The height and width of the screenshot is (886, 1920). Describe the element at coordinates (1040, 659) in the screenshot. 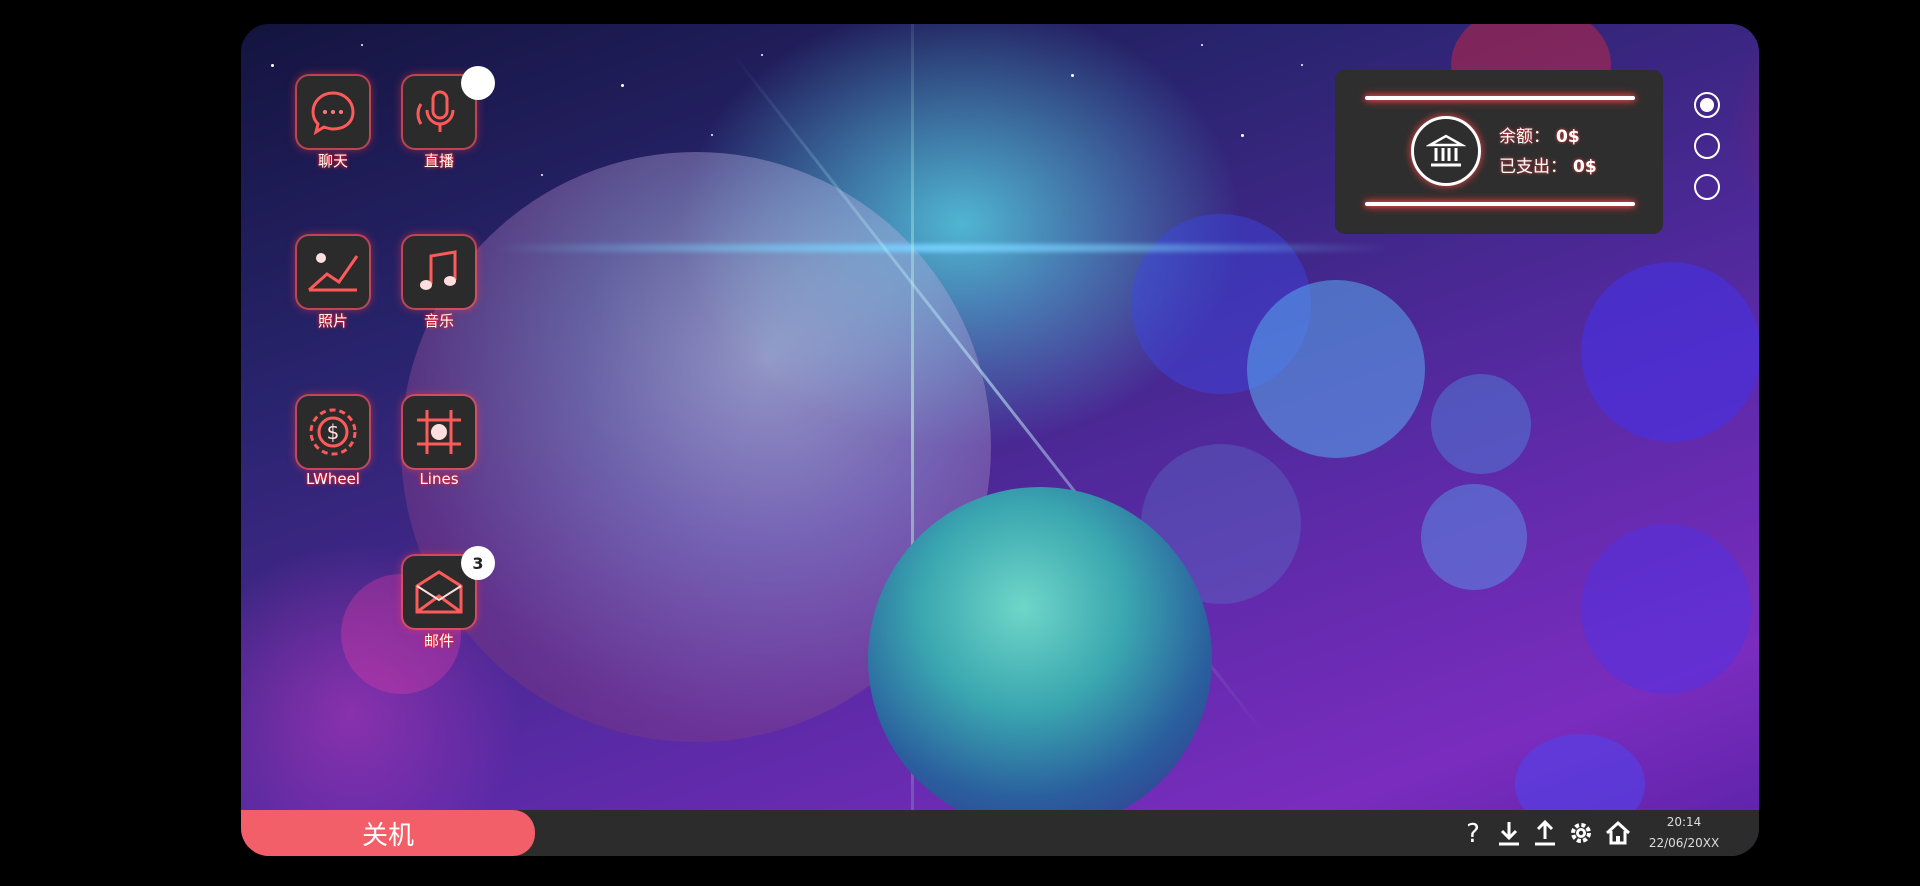

I see `planet-small` at that location.